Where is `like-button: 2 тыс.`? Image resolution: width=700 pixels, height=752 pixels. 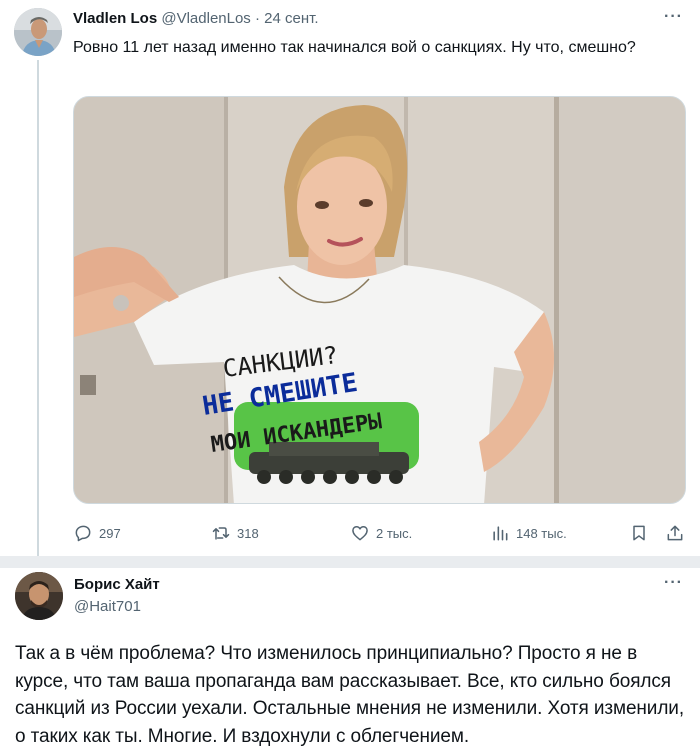
like-button: 2 тыс. is located at coordinates (381, 533).